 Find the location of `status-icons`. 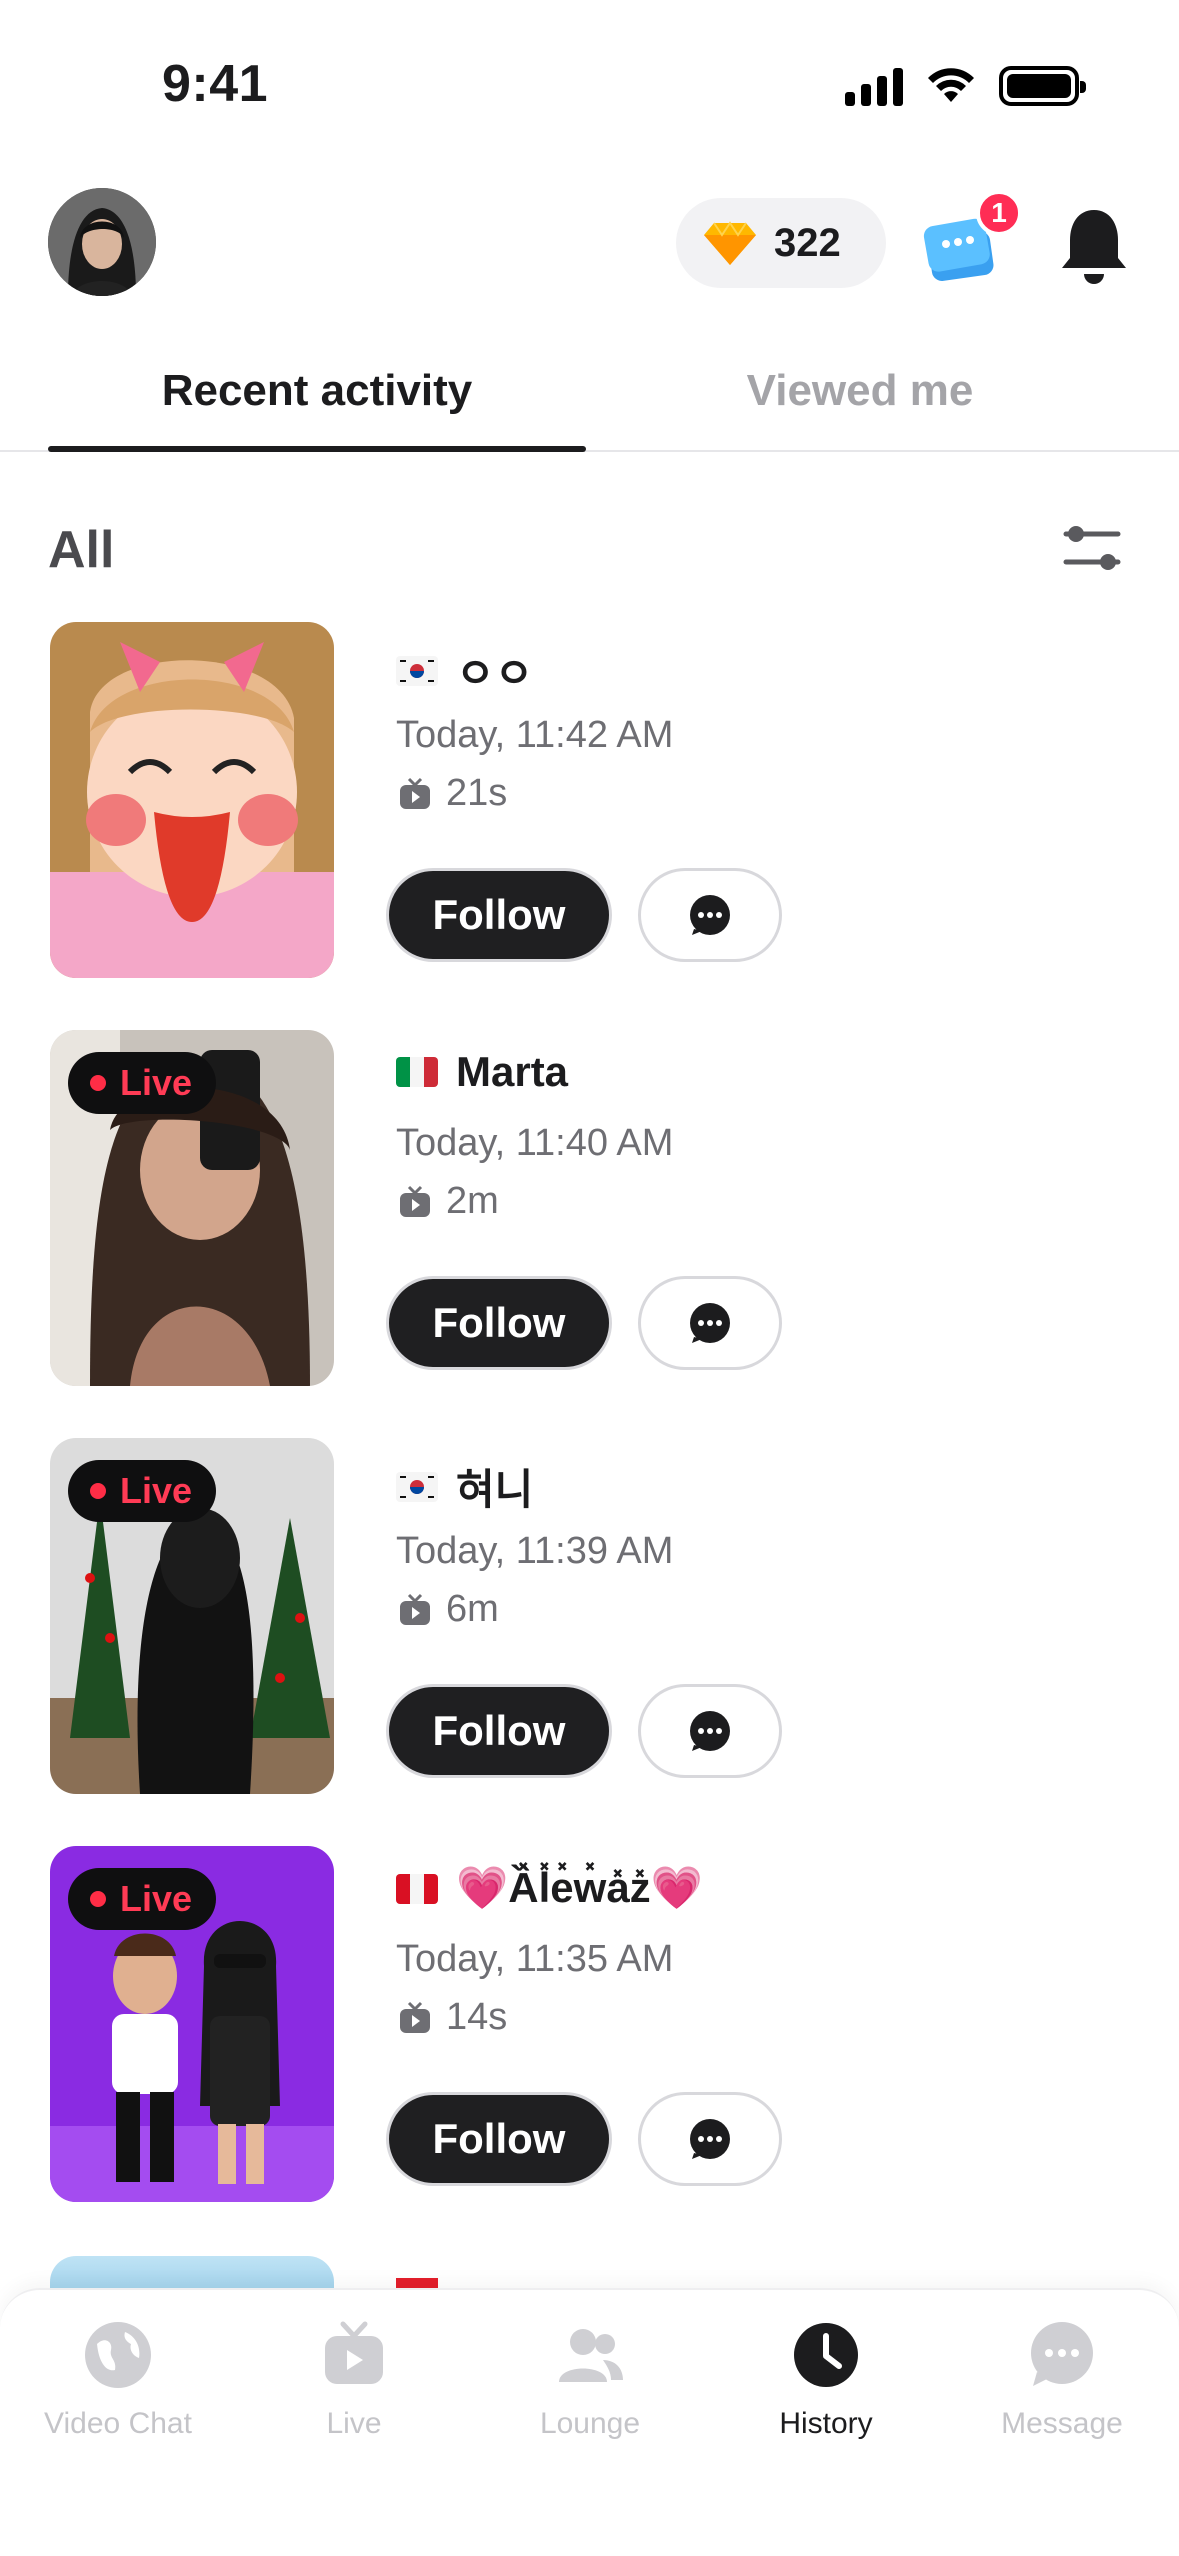

status-icons is located at coordinates (965, 86).